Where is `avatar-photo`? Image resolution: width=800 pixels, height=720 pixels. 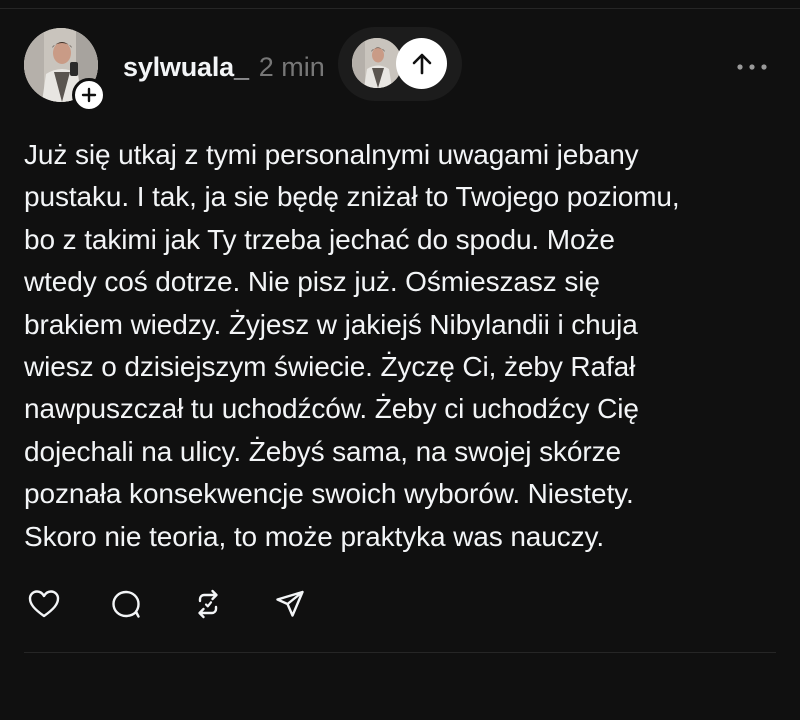
avatar-photo is located at coordinates (377, 63).